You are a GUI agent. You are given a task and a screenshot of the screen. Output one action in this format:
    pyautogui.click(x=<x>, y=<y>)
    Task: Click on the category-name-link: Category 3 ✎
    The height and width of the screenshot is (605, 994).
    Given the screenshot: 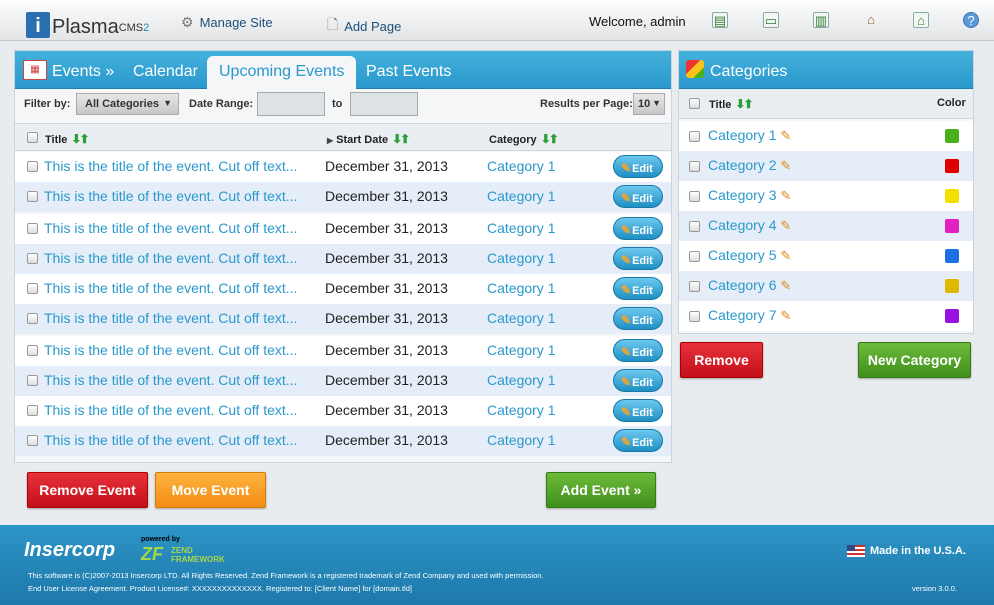 What is the action you would take?
    pyautogui.click(x=749, y=195)
    